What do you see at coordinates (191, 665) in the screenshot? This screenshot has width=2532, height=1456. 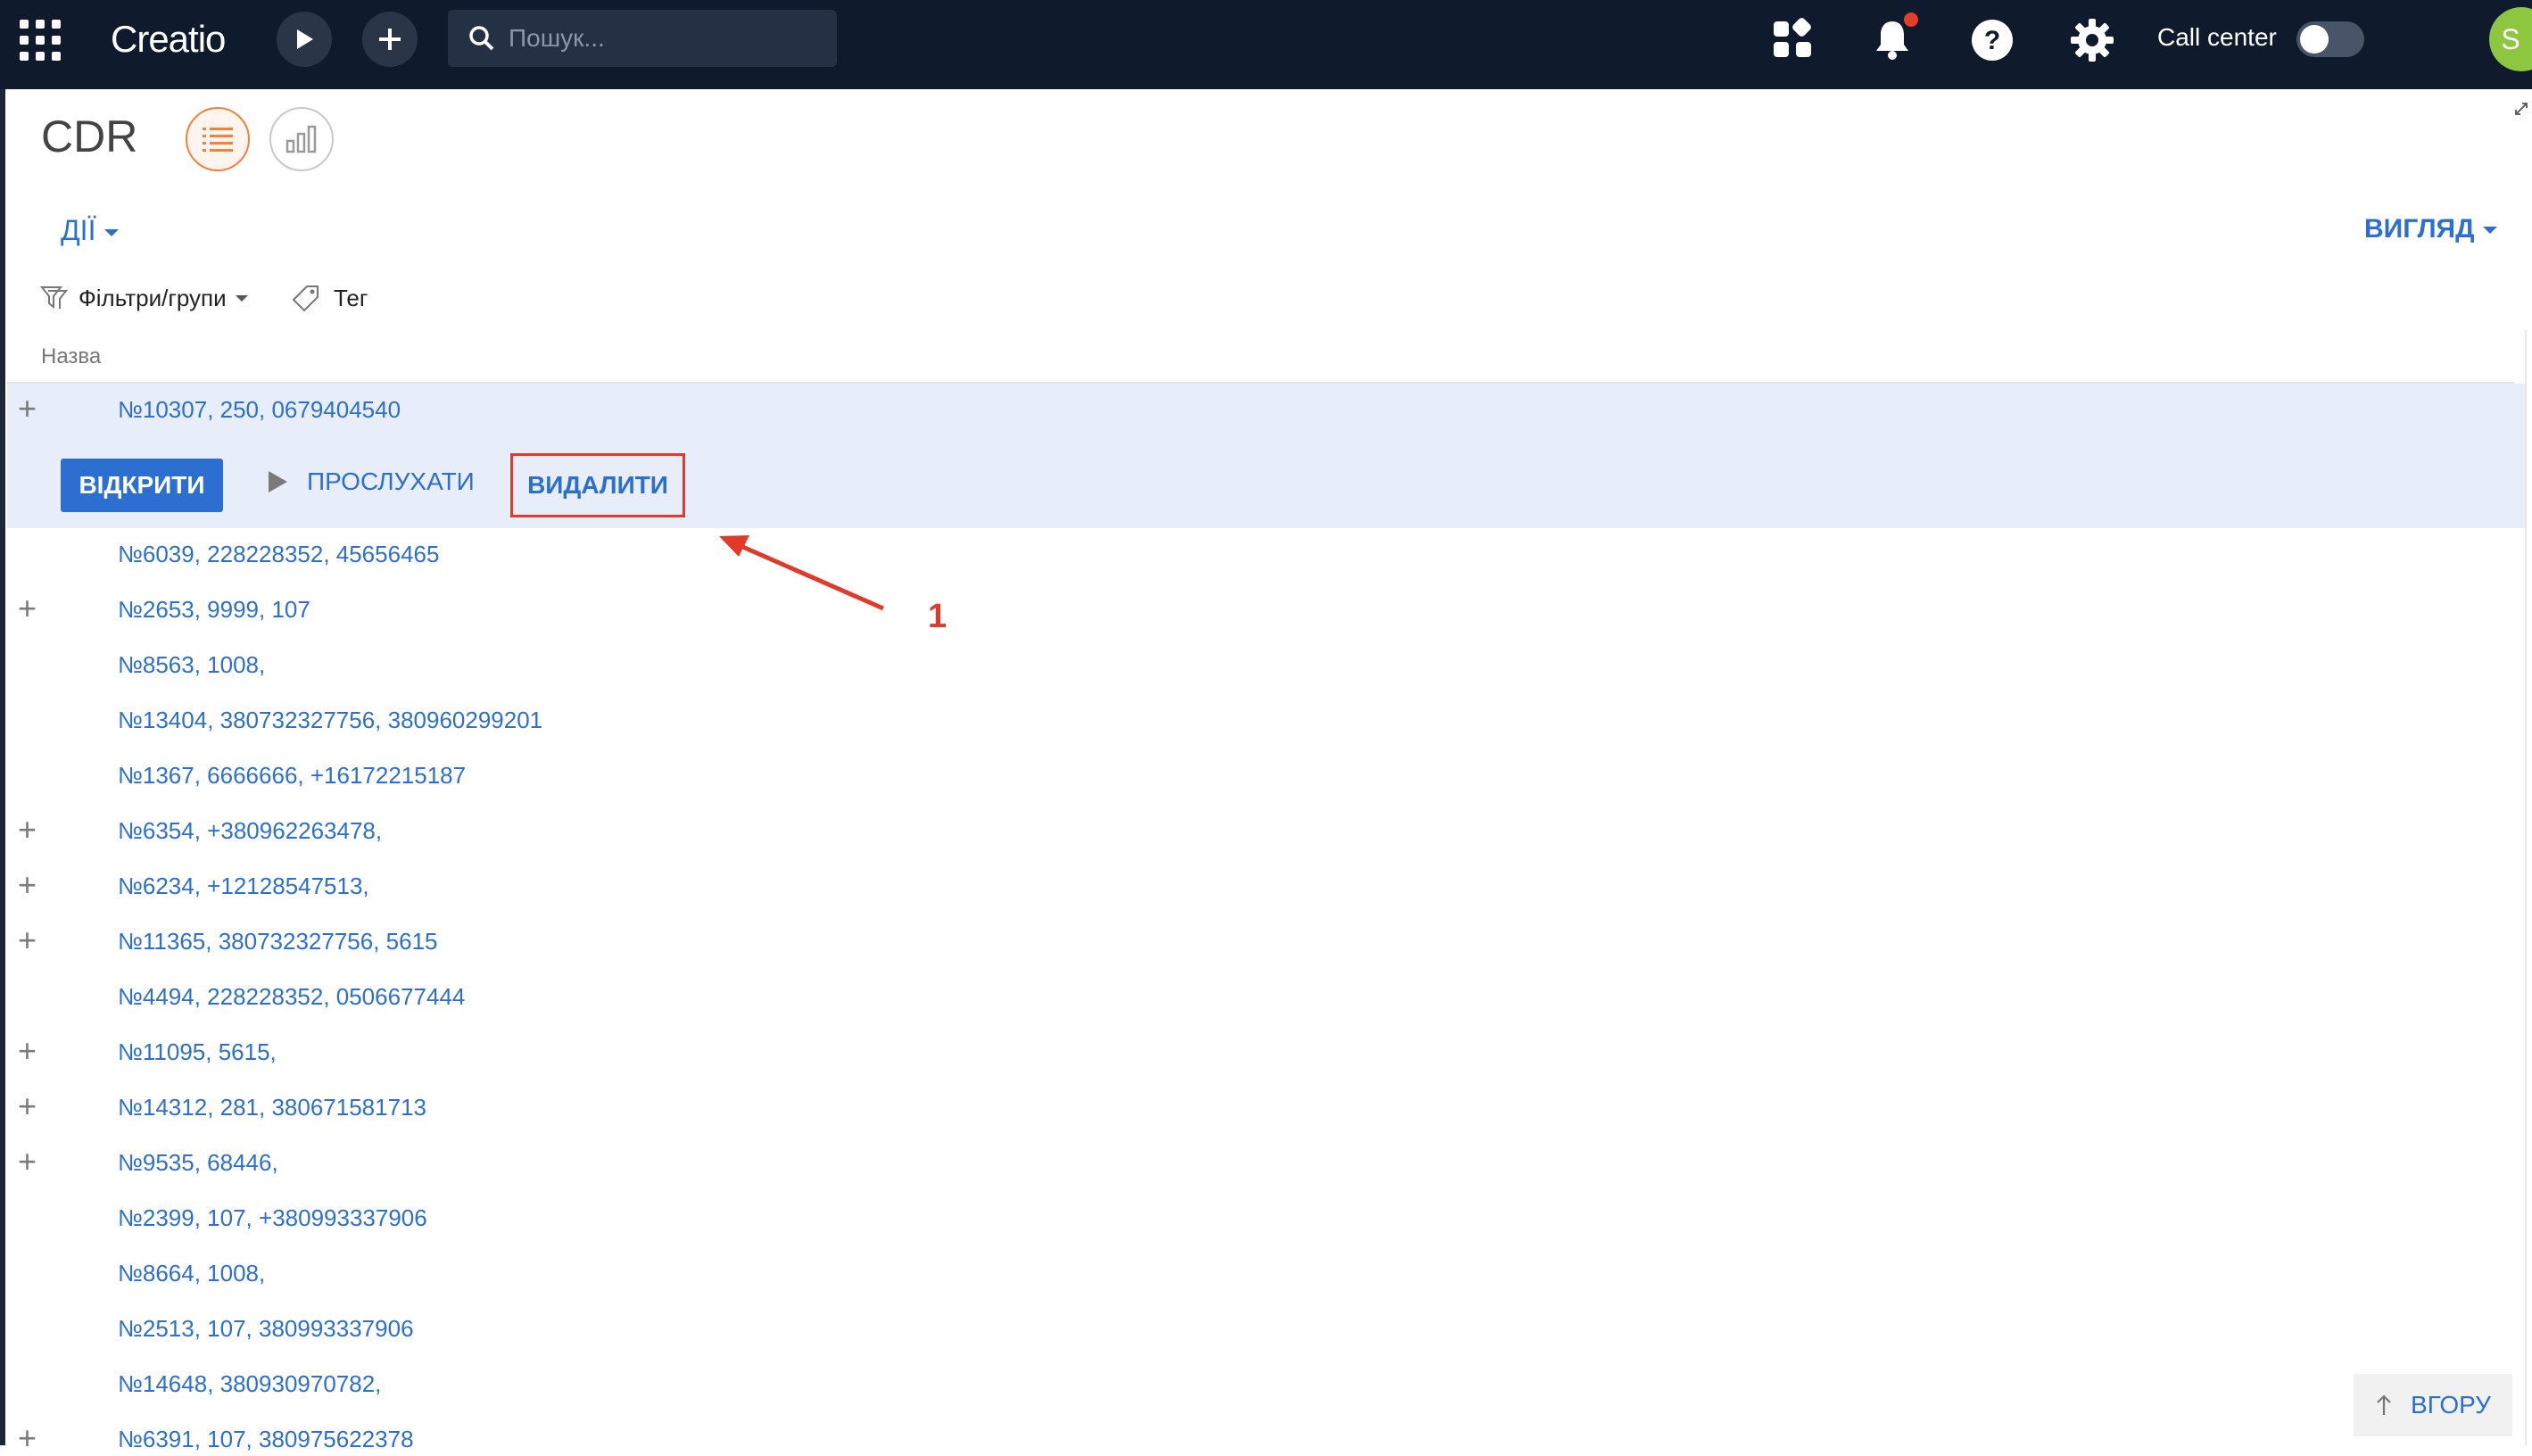 I see `record-link: №8563, 1008,` at bounding box center [191, 665].